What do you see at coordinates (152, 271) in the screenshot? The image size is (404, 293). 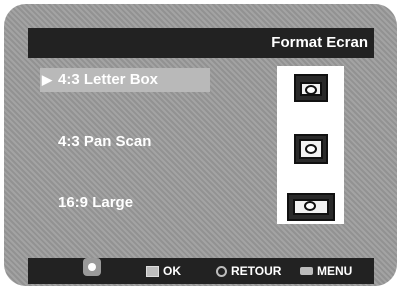 I see `enter-icon` at bounding box center [152, 271].